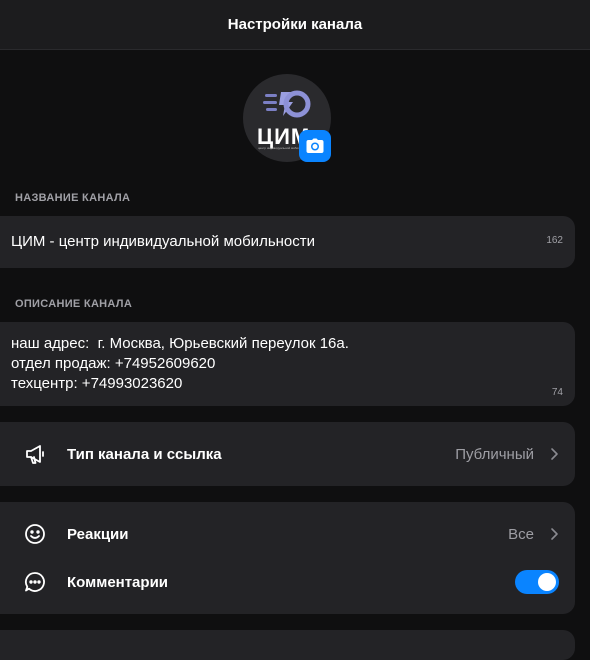 This screenshot has height=660, width=590. I want to click on channel-description-counter: 74, so click(557, 392).